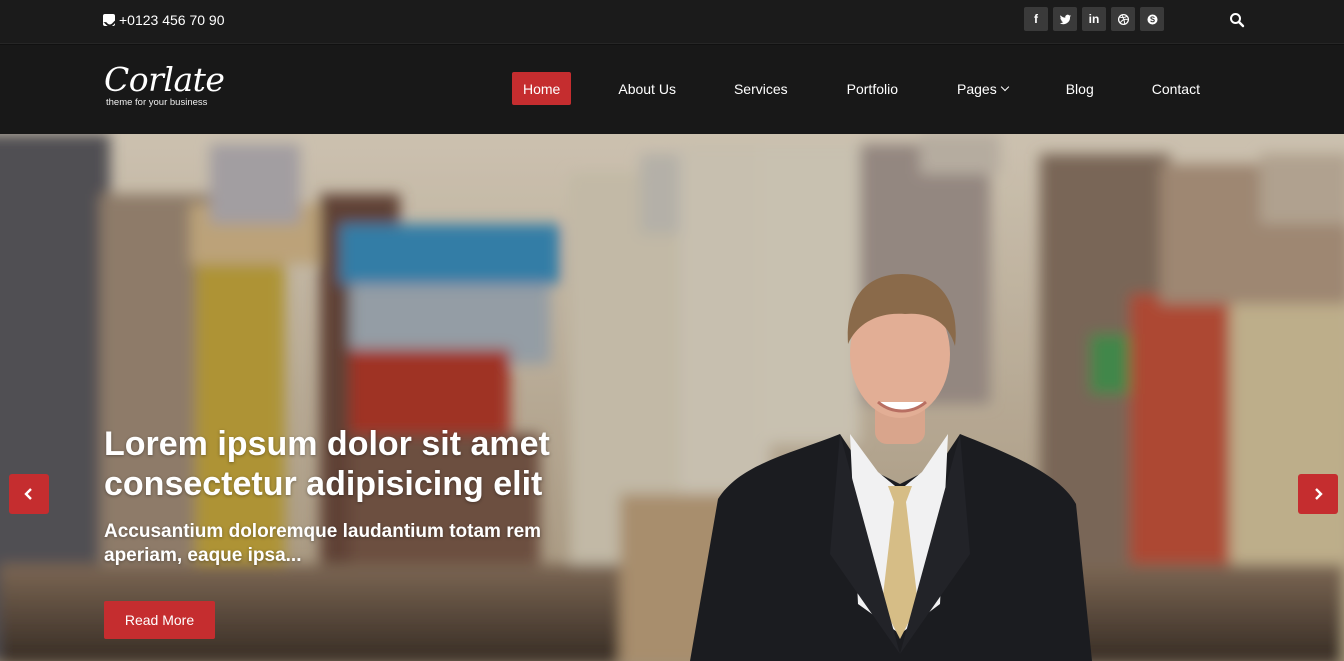 This screenshot has height=661, width=1344. I want to click on facebook-icon: f, so click(1036, 19).